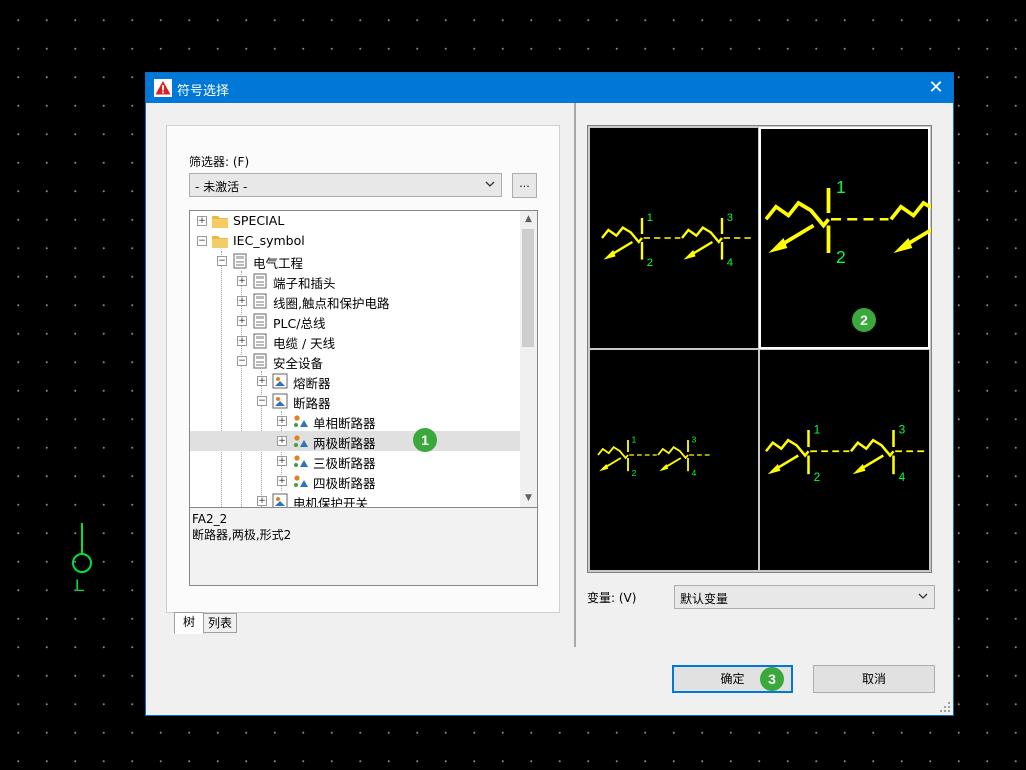 This screenshot has height=770, width=1026. I want to click on tree-item: + SPECIAL, so click(355, 221).